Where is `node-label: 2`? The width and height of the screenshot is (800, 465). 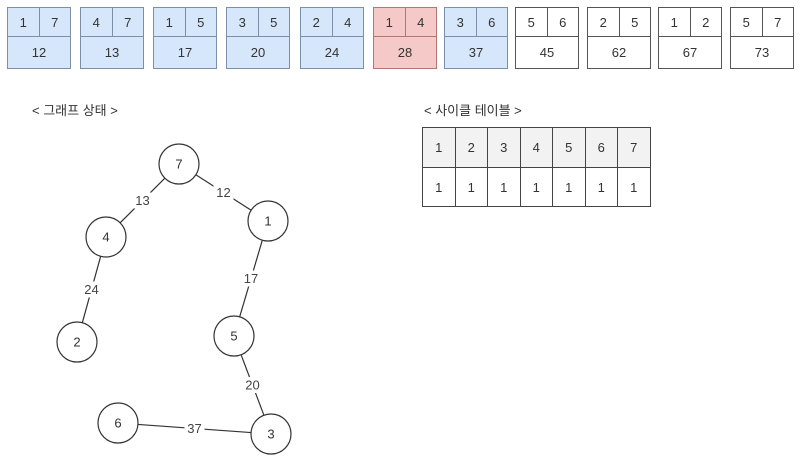 node-label: 2 is located at coordinates (76, 342).